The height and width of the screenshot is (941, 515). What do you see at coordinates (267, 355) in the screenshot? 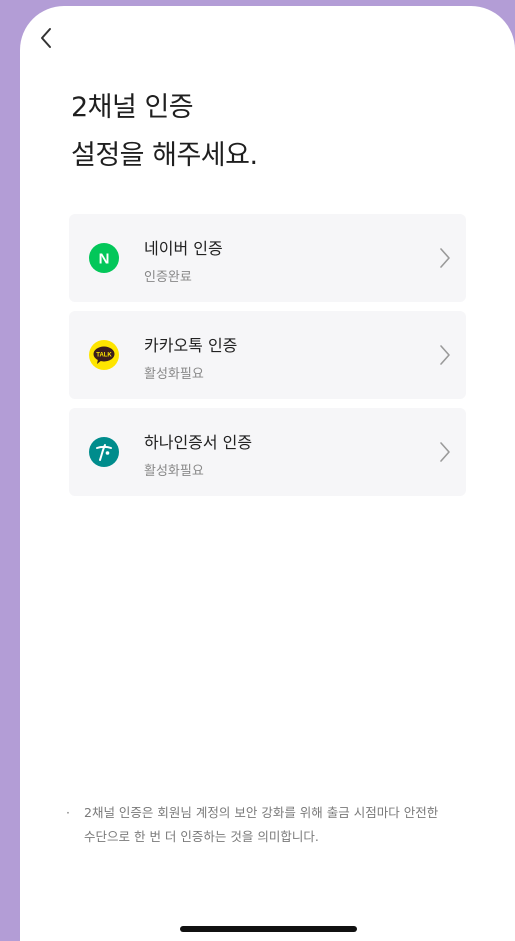
I see `kakaotalk-auth-item: TALK 카카오톡 인증 활성화필요` at bounding box center [267, 355].